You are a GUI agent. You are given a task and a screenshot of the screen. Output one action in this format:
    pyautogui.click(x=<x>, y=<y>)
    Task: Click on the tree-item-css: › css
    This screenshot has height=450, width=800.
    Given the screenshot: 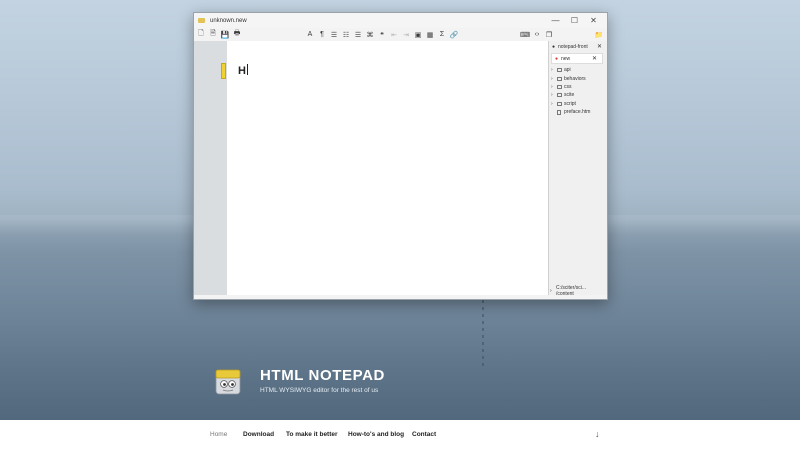 What is the action you would take?
    pyautogui.click(x=578, y=87)
    